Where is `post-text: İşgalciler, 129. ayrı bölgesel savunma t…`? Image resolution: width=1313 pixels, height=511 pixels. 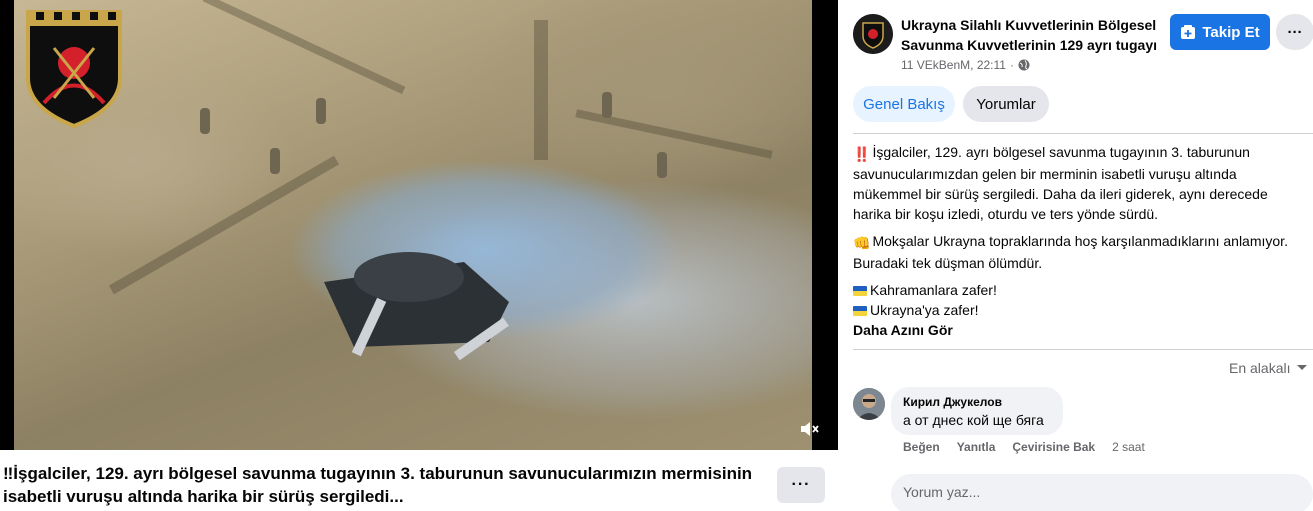 post-text: İşgalciler, 129. ayrı bölgesel savunma t… is located at coordinates (1060, 183).